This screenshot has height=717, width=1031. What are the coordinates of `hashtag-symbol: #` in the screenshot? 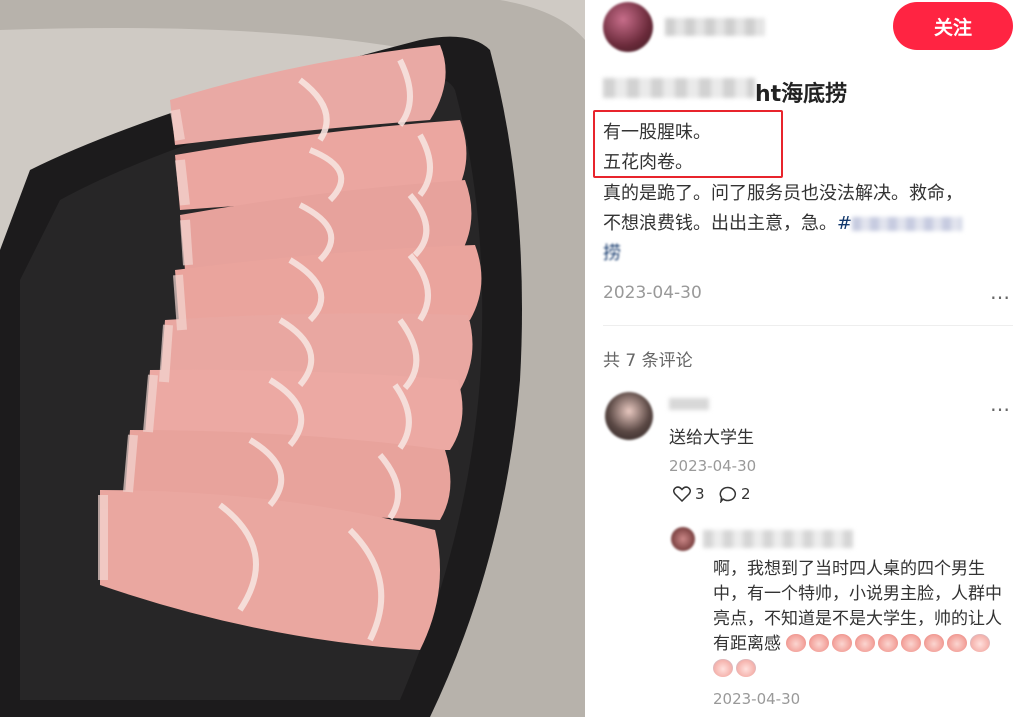 It's located at (845, 223).